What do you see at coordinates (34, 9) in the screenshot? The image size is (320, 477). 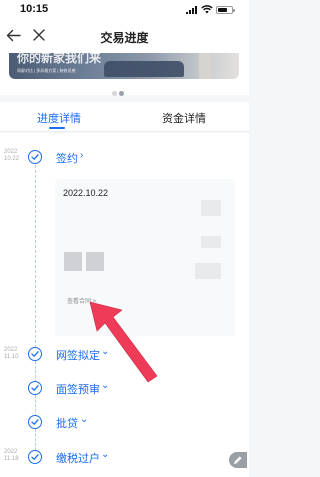 I see `status-time: 10:15` at bounding box center [34, 9].